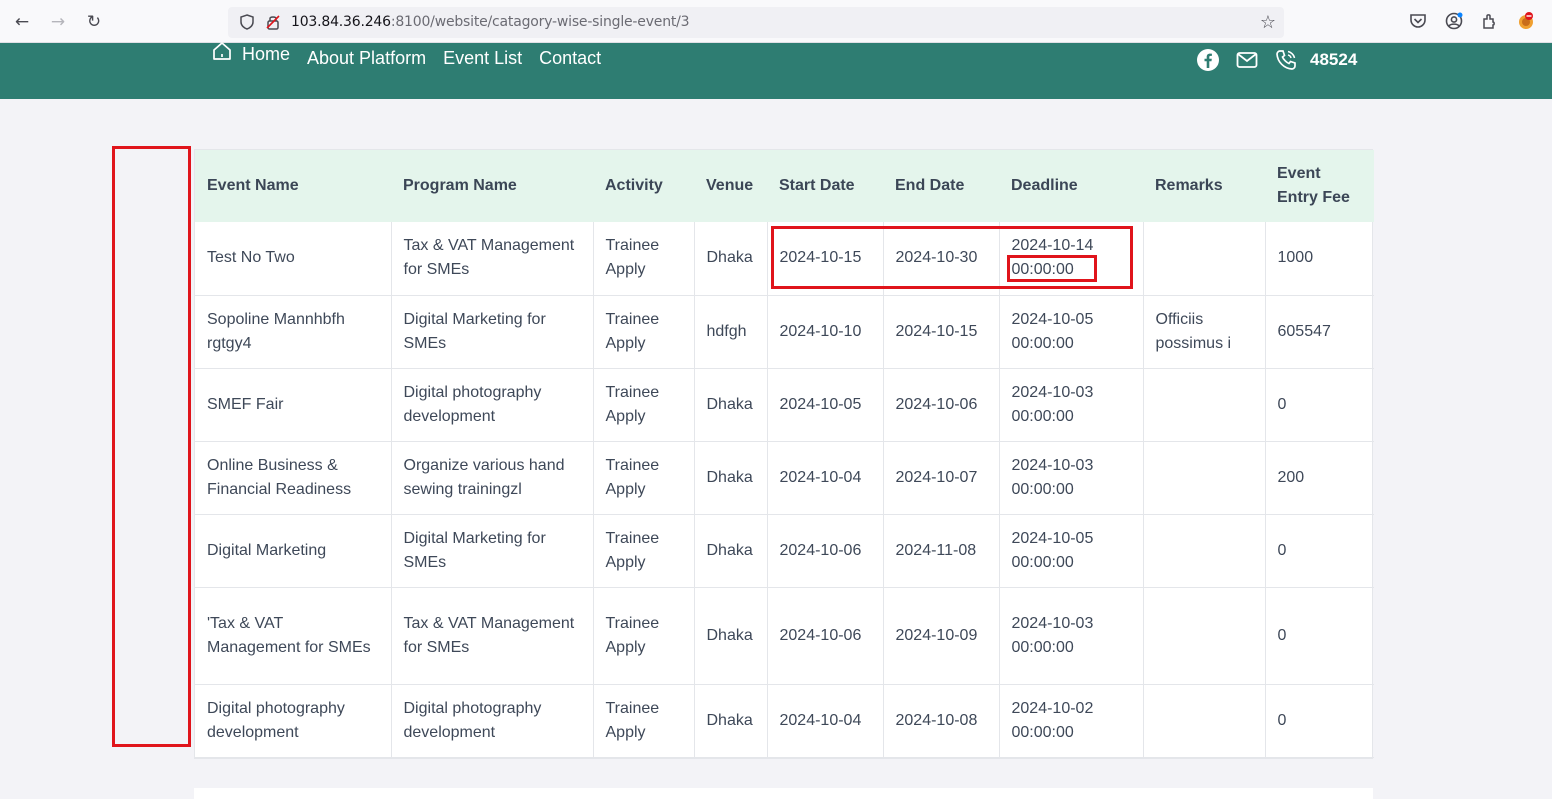 Image resolution: width=1552 pixels, height=799 pixels. Describe the element at coordinates (941, 635) in the screenshot. I see `cell-end-date: 2024-10-09` at that location.